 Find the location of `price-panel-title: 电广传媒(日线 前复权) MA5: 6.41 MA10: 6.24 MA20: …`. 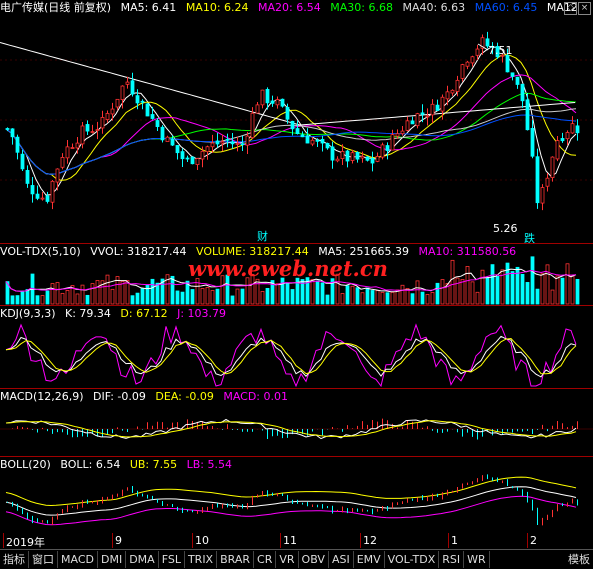

price-panel-title: 电广传媒(日线 前复权) MA5: 6.41 MA10: 6.24 MA20: … is located at coordinates (292, 7).